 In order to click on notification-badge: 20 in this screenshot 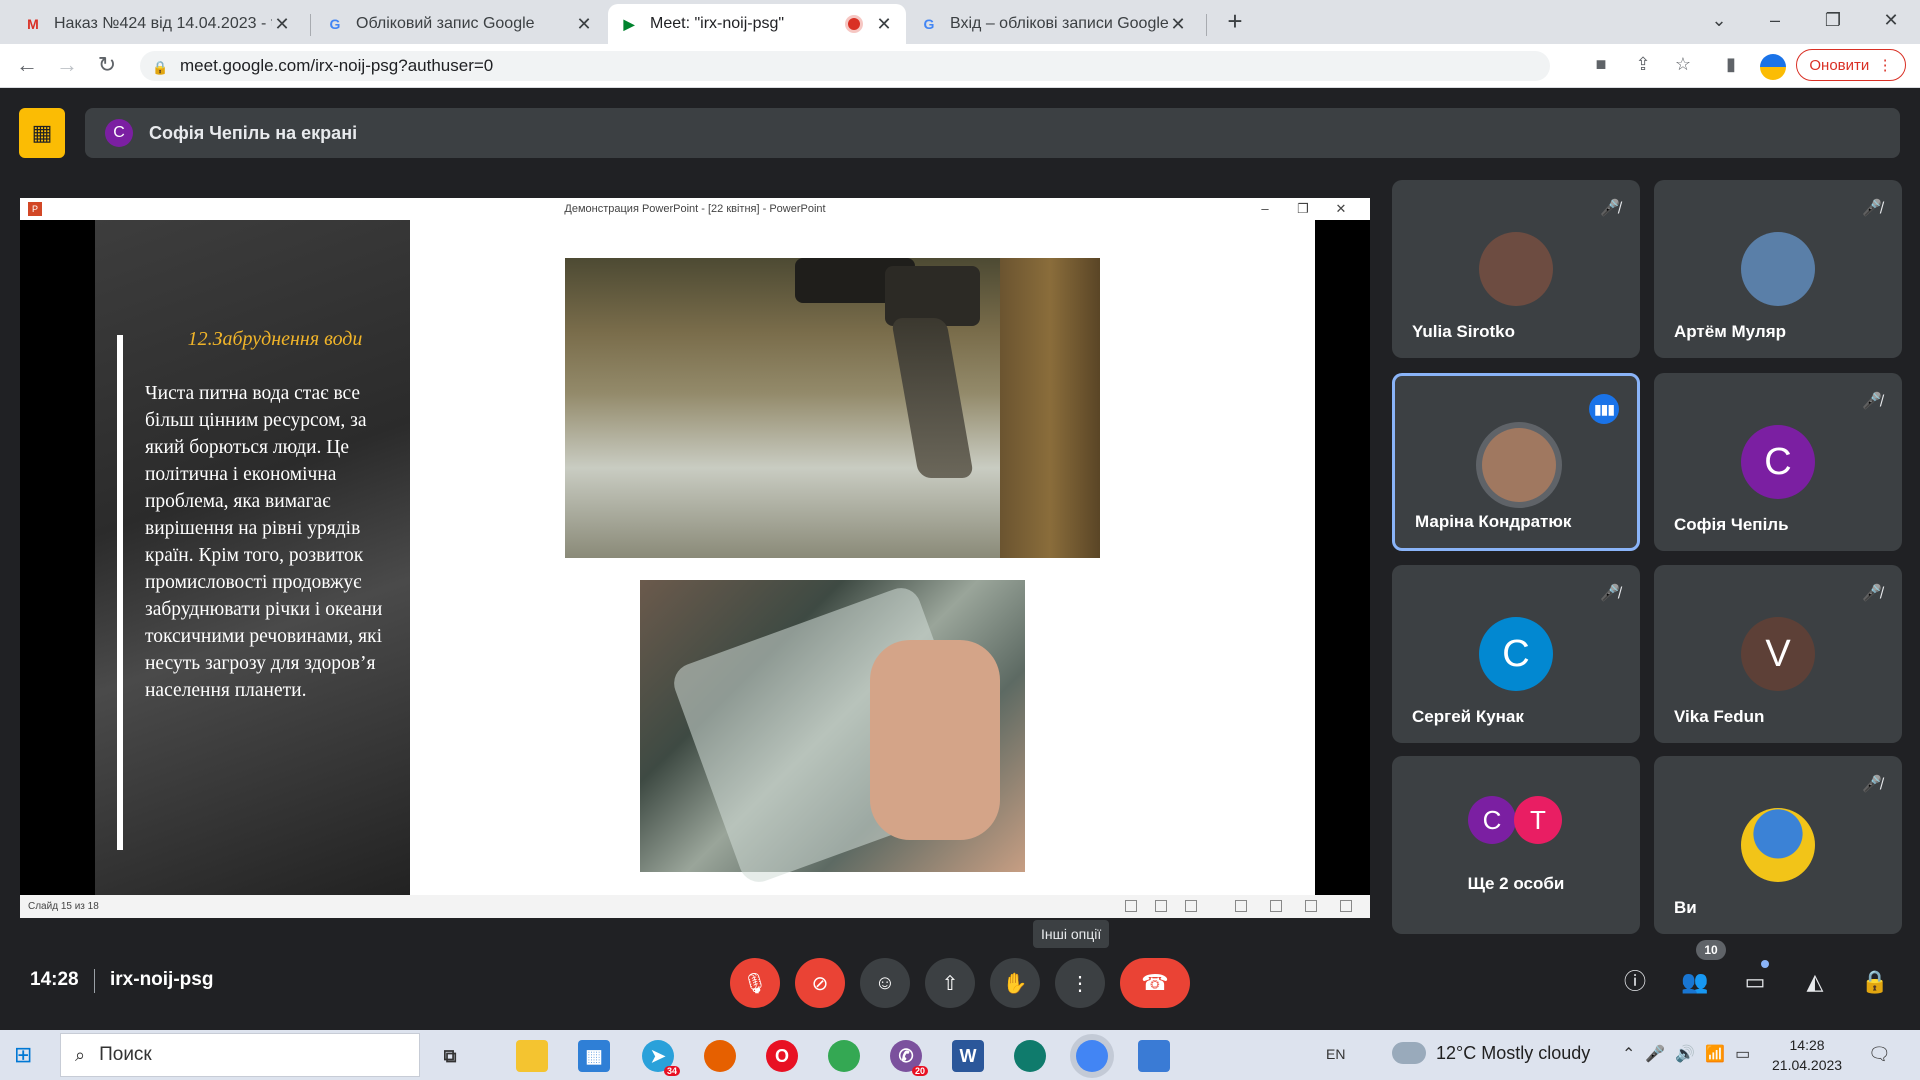, I will do `click(919, 1071)`.